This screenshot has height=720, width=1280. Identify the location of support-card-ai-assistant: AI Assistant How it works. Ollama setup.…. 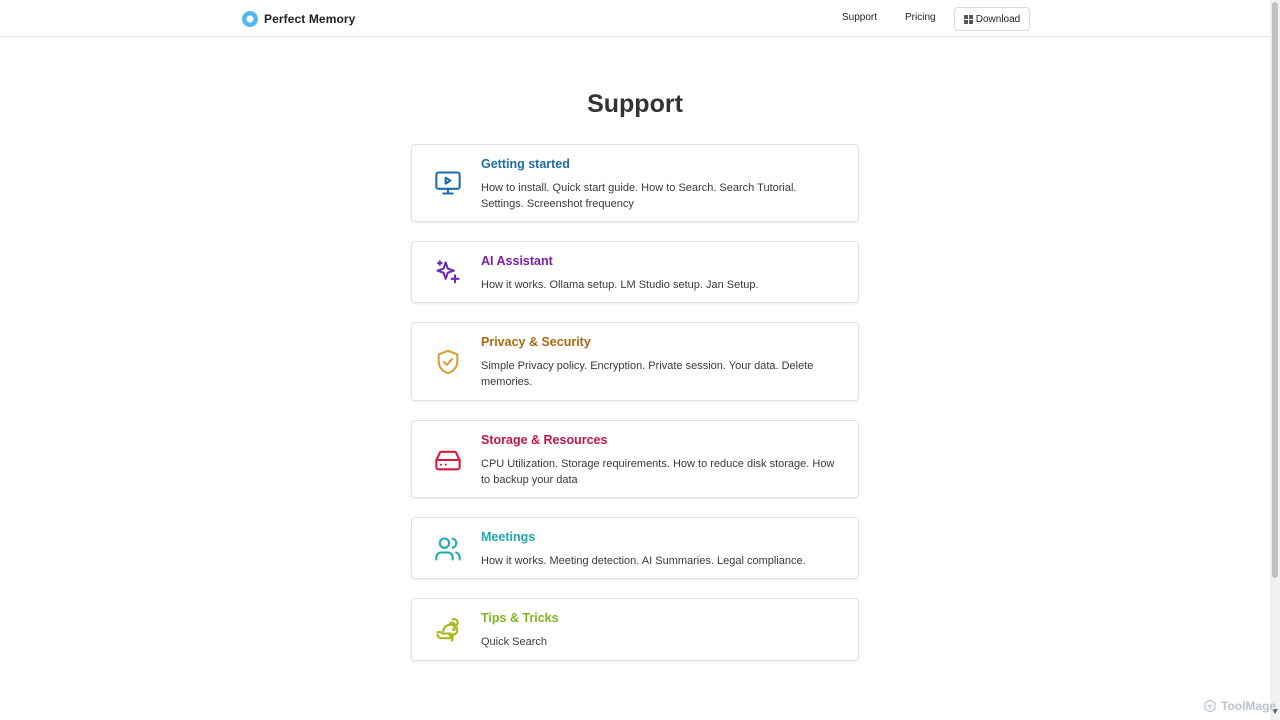
(635, 272).